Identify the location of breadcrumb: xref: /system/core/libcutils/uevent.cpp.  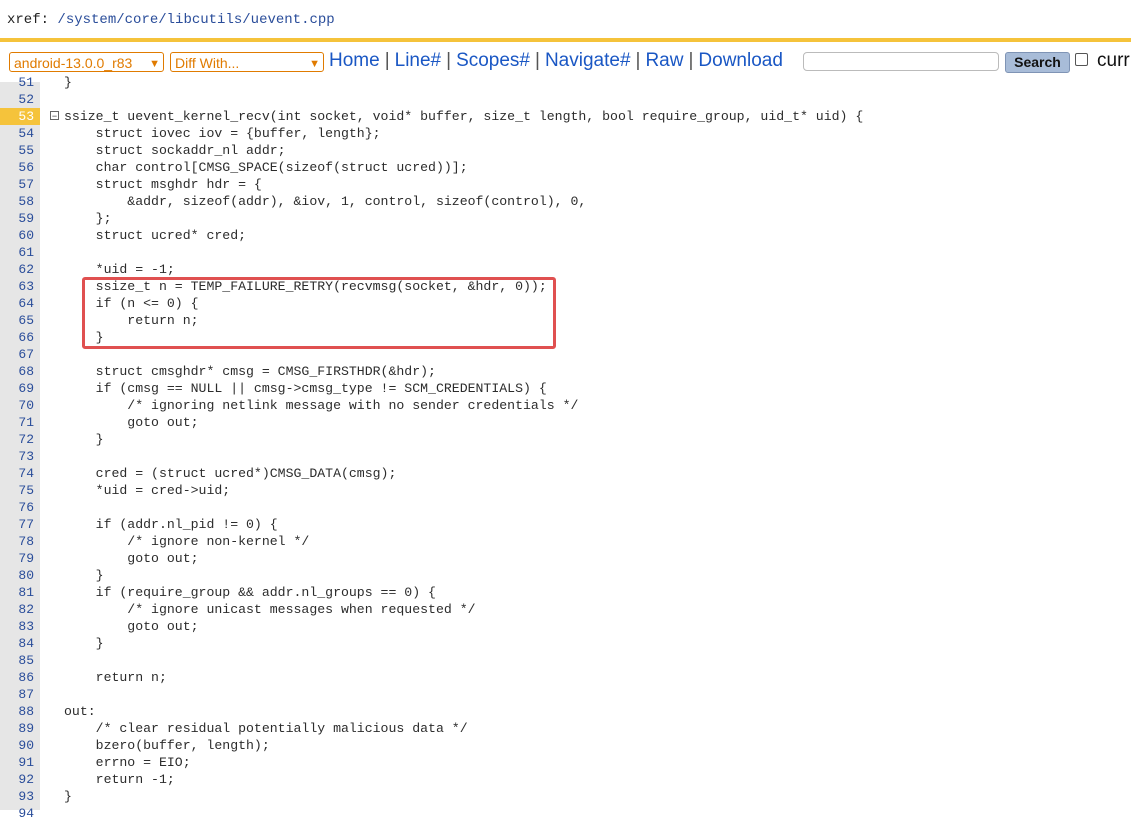
(171, 20).